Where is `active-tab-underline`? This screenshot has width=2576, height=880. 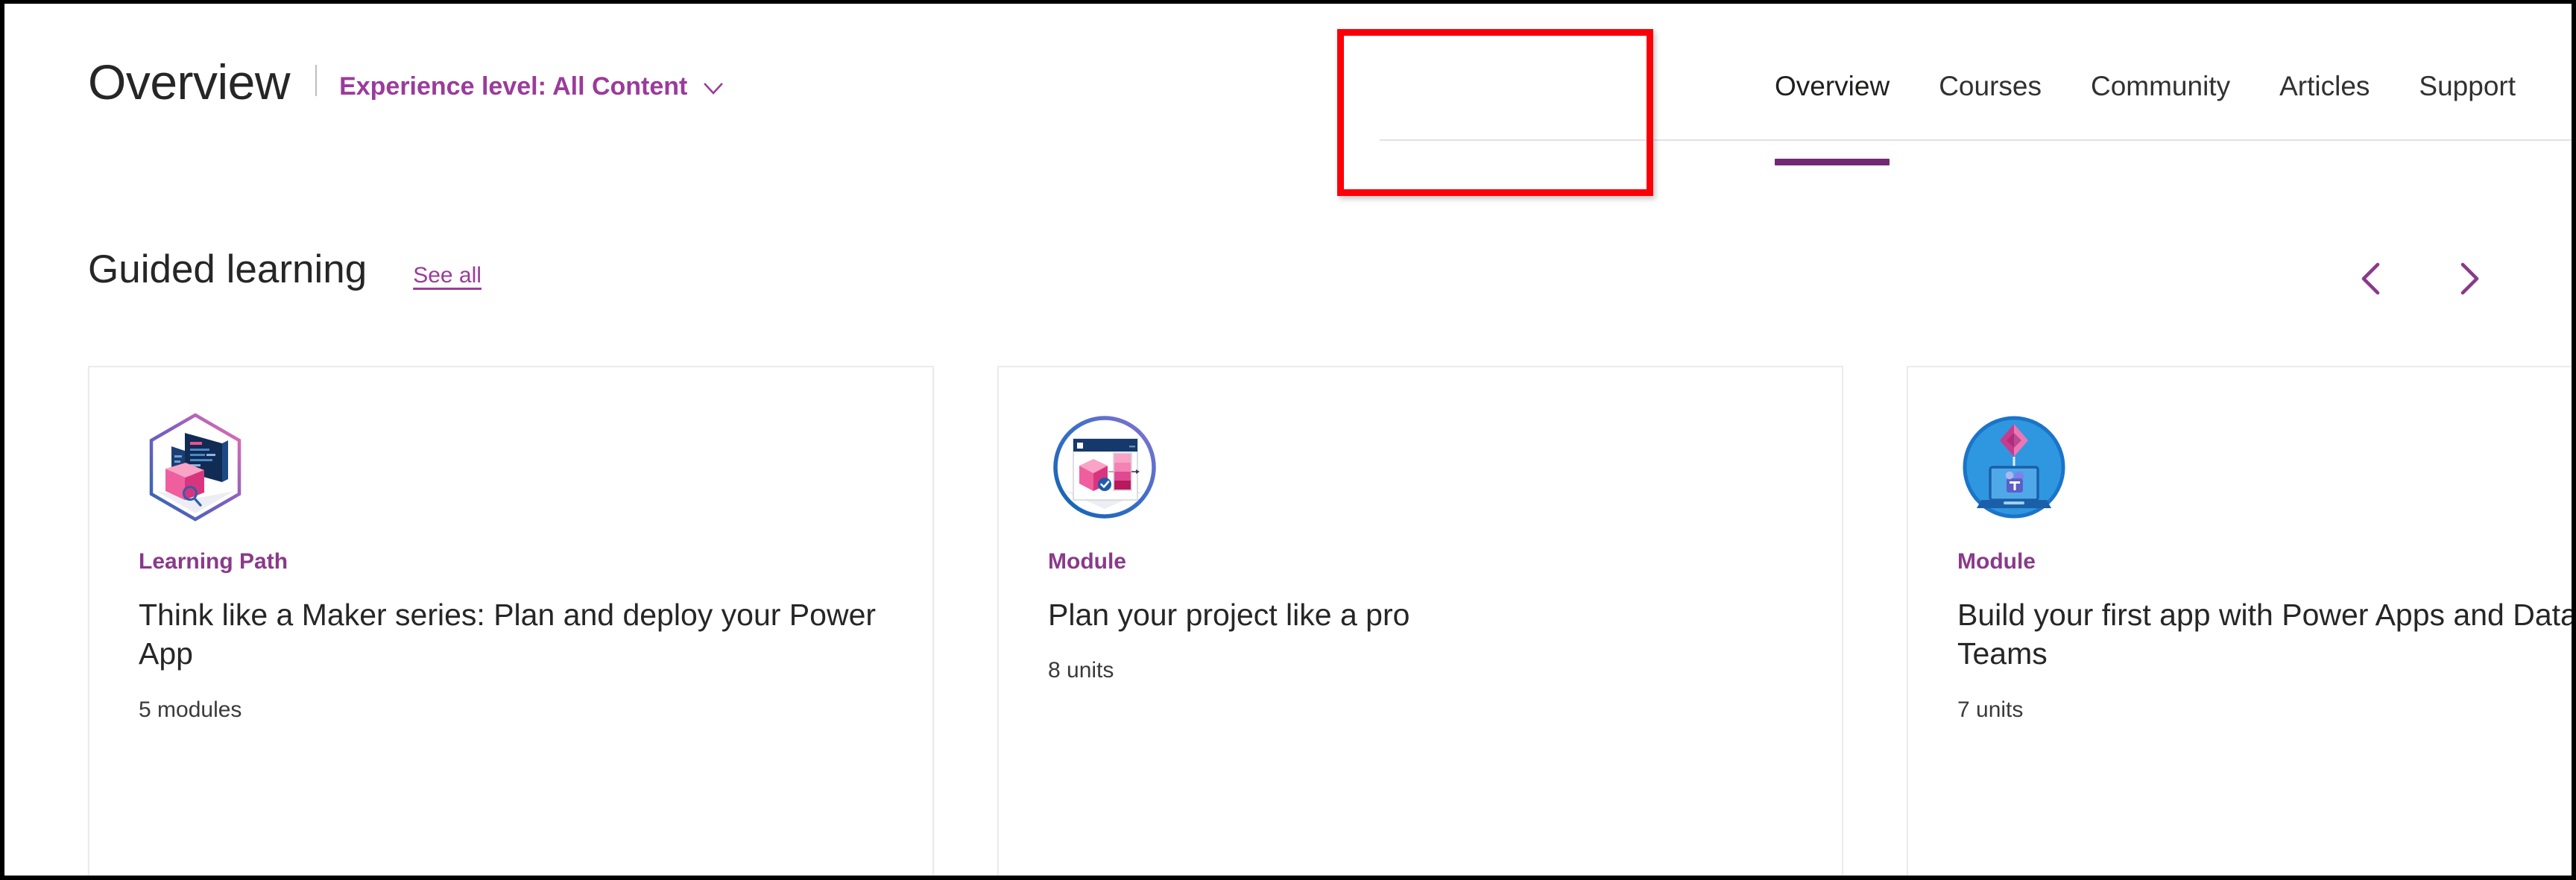 active-tab-underline is located at coordinates (1833, 162).